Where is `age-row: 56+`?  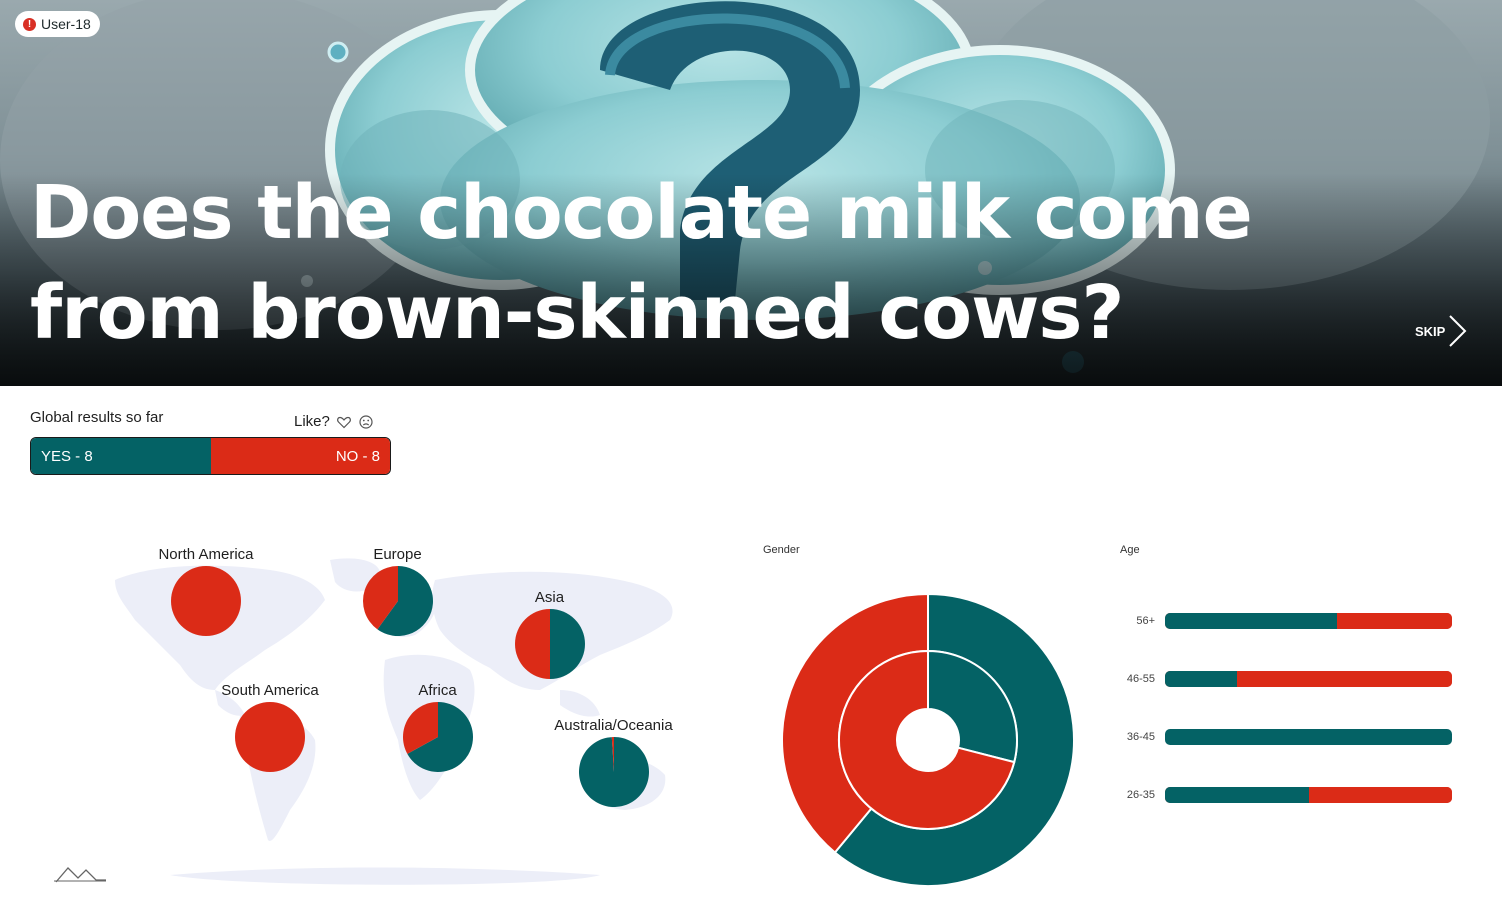
age-row: 56+ is located at coordinates (1285, 621).